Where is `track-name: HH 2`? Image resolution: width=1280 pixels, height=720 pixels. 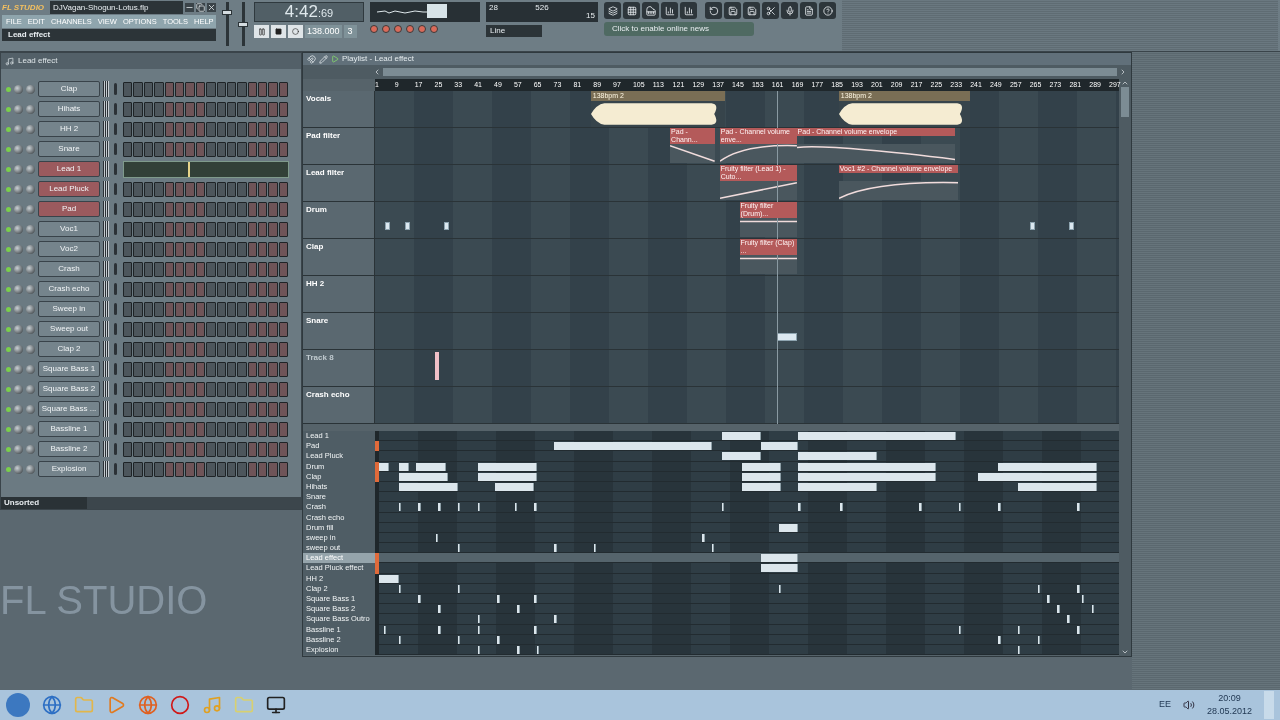
track-name: HH 2 is located at coordinates (339, 294).